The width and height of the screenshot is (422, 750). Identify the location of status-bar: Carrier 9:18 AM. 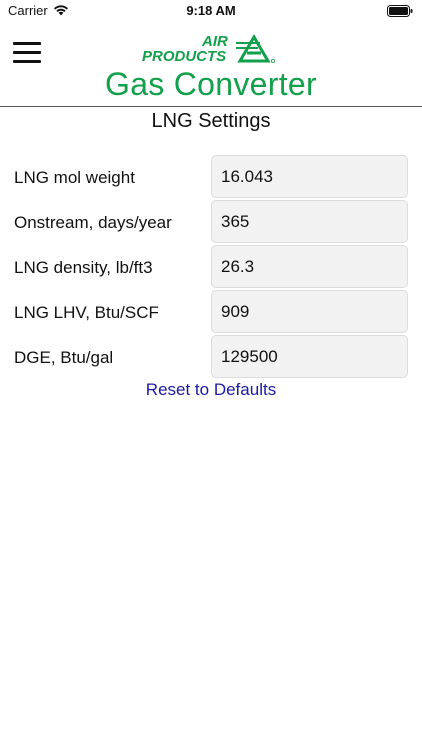
(211, 12).